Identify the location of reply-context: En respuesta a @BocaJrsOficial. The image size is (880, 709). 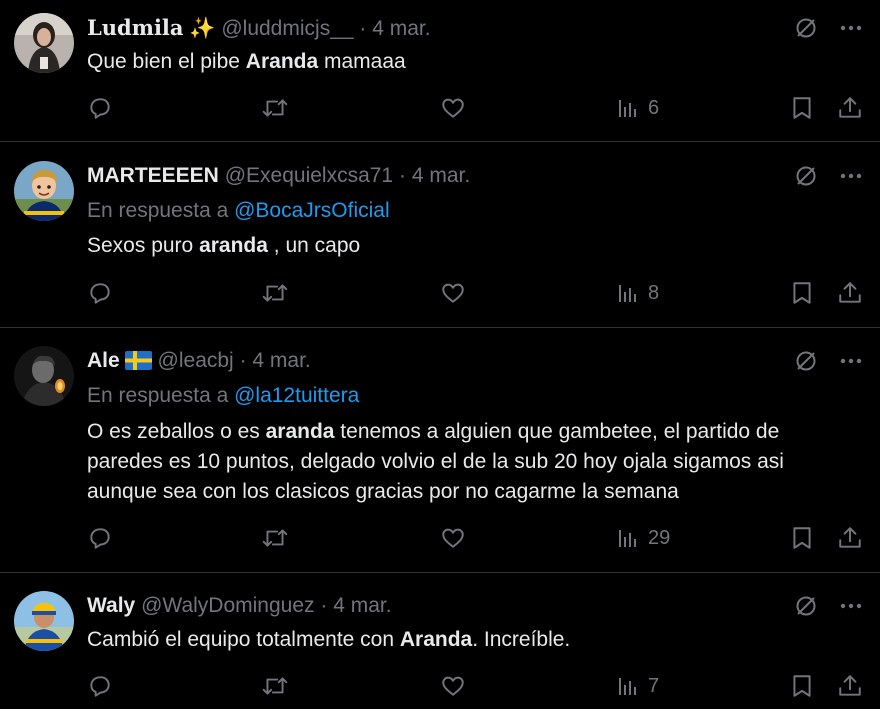
(238, 211).